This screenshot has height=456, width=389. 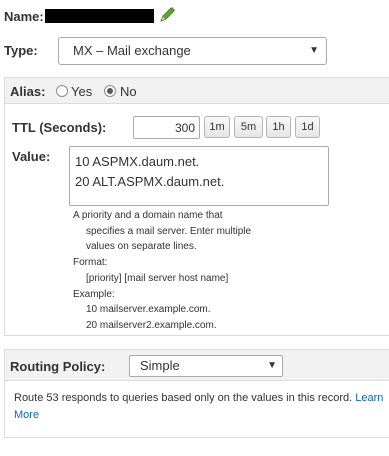 I want to click on value-line: 20 ALT.ASPMX.daum.net., so click(x=150, y=181).